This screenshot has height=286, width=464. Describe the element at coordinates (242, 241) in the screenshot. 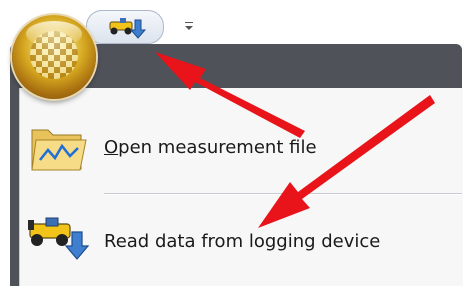

I see `menu-item-label: Read data from logging device` at that location.